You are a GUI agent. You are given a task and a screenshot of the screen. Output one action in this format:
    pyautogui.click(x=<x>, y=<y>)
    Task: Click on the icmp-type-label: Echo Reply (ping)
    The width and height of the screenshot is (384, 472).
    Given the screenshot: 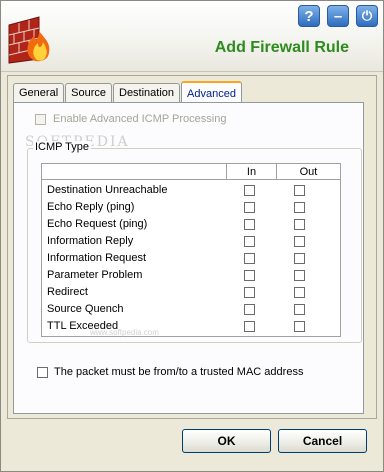 What is the action you would take?
    pyautogui.click(x=91, y=207)
    